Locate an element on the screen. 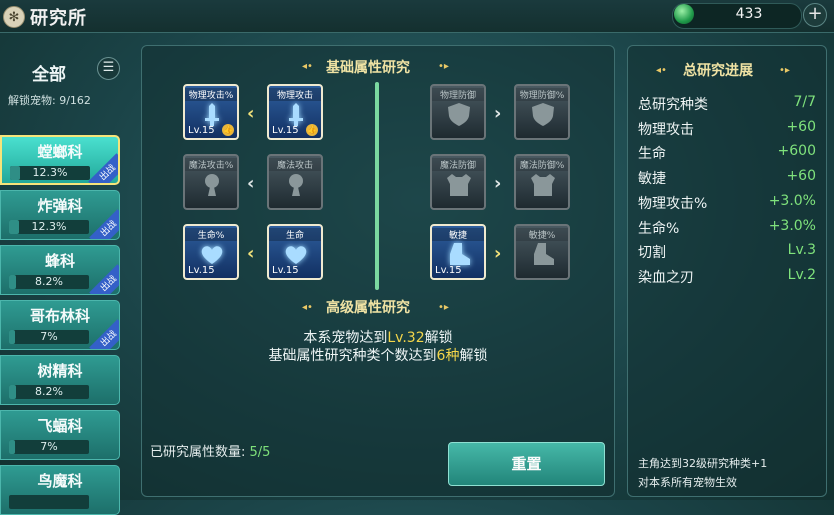  family-name: 炸弹科 is located at coordinates (60, 206).